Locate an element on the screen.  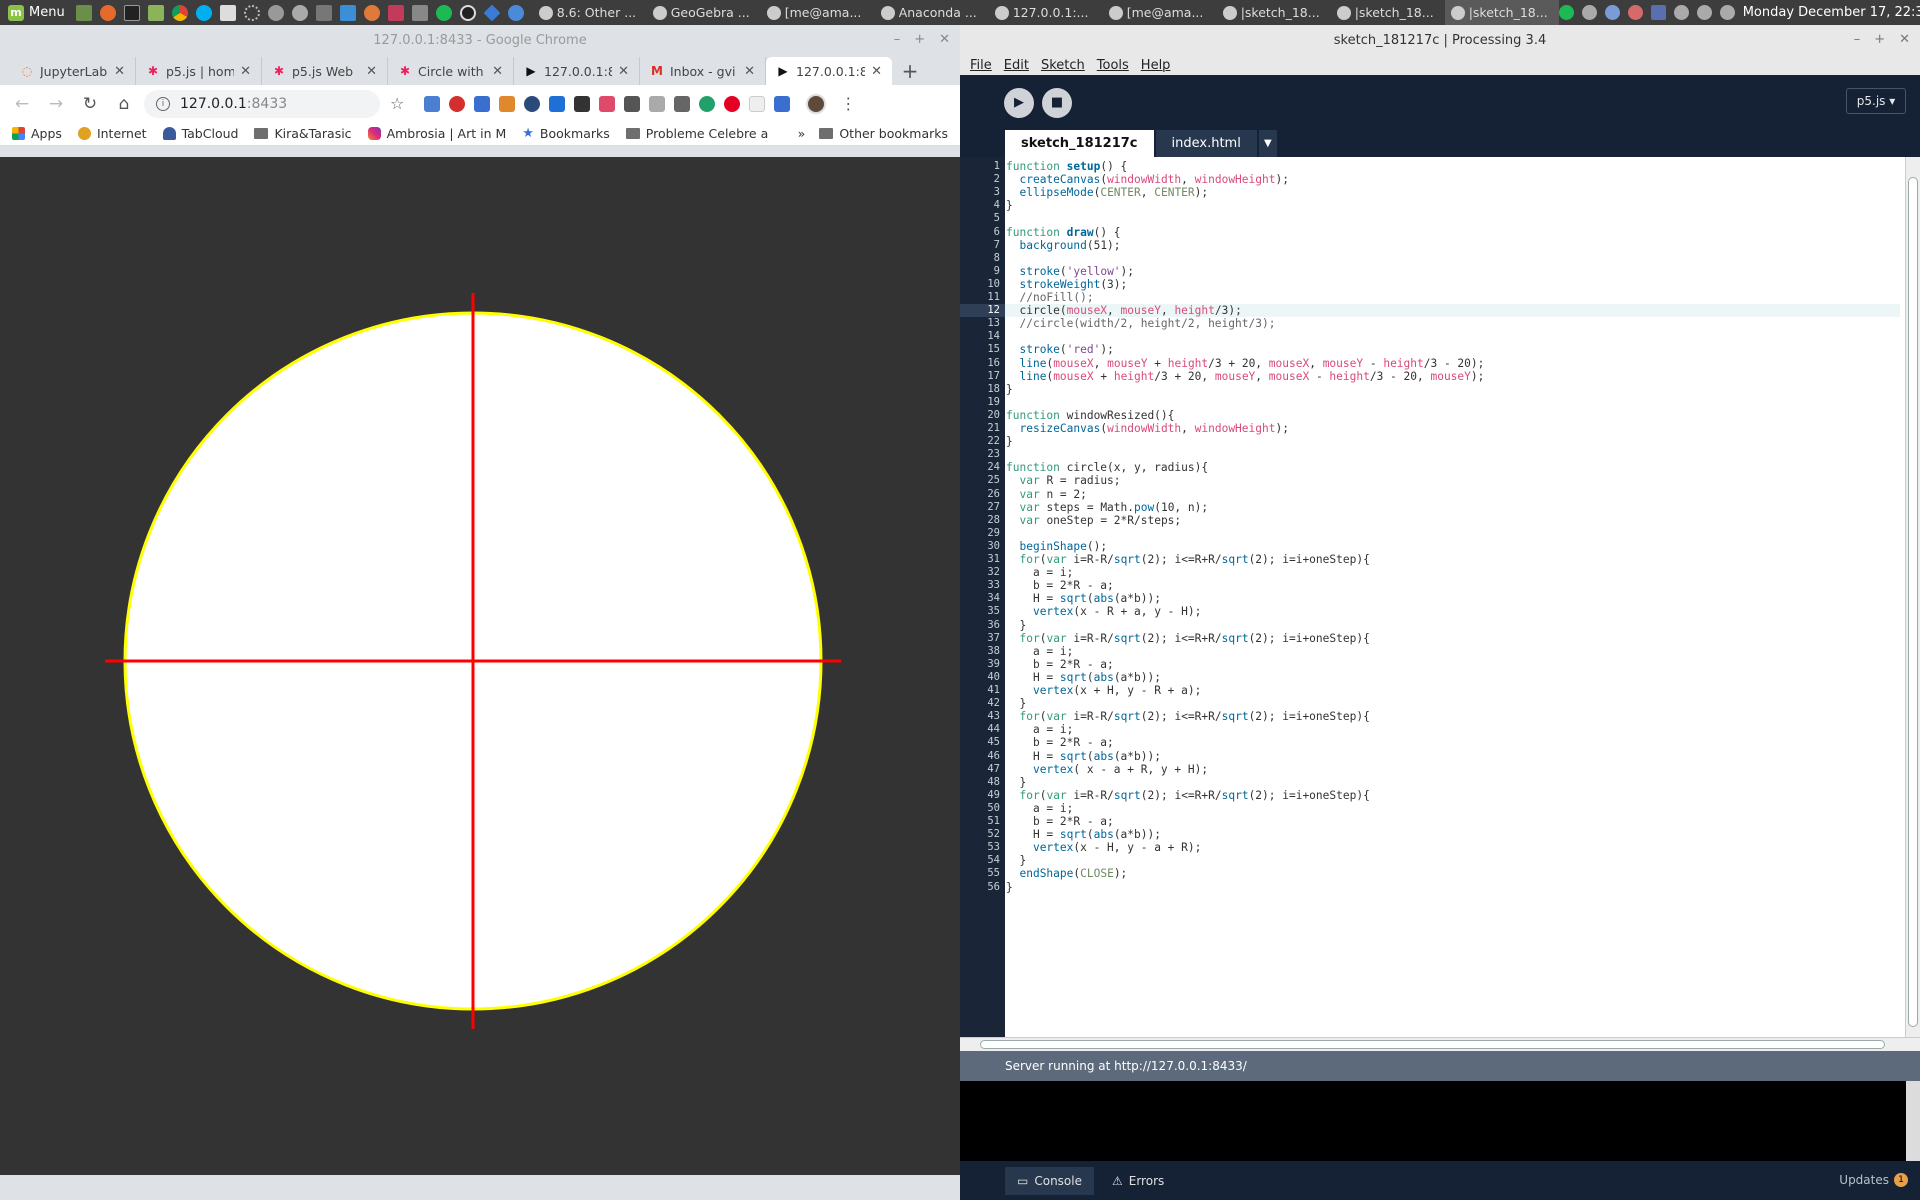
typora-icon is located at coordinates (228, 13).